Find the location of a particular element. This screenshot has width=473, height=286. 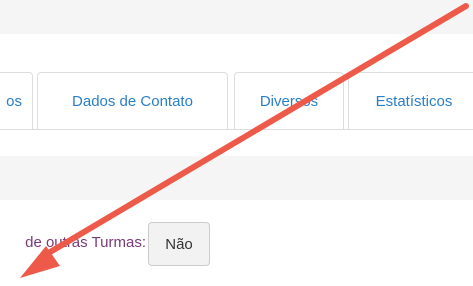

tab-partial: os is located at coordinates (16, 100).